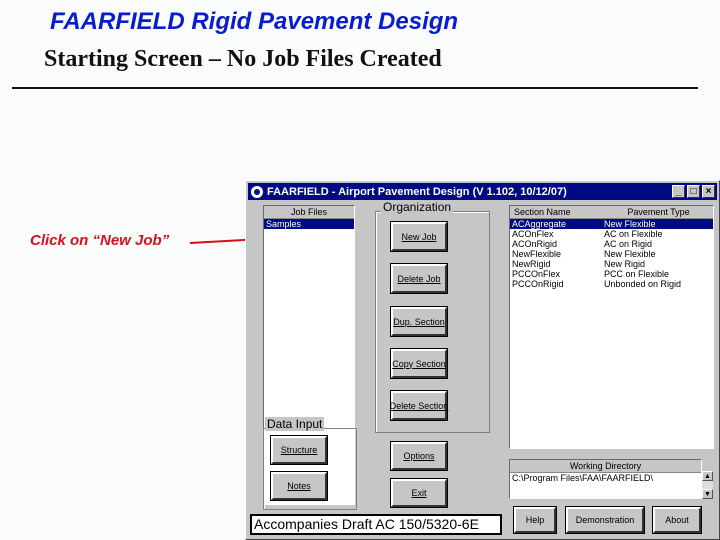 The height and width of the screenshot is (540, 720). Describe the element at coordinates (419, 321) in the screenshot. I see `dup-section-button: Dup. Section` at that location.